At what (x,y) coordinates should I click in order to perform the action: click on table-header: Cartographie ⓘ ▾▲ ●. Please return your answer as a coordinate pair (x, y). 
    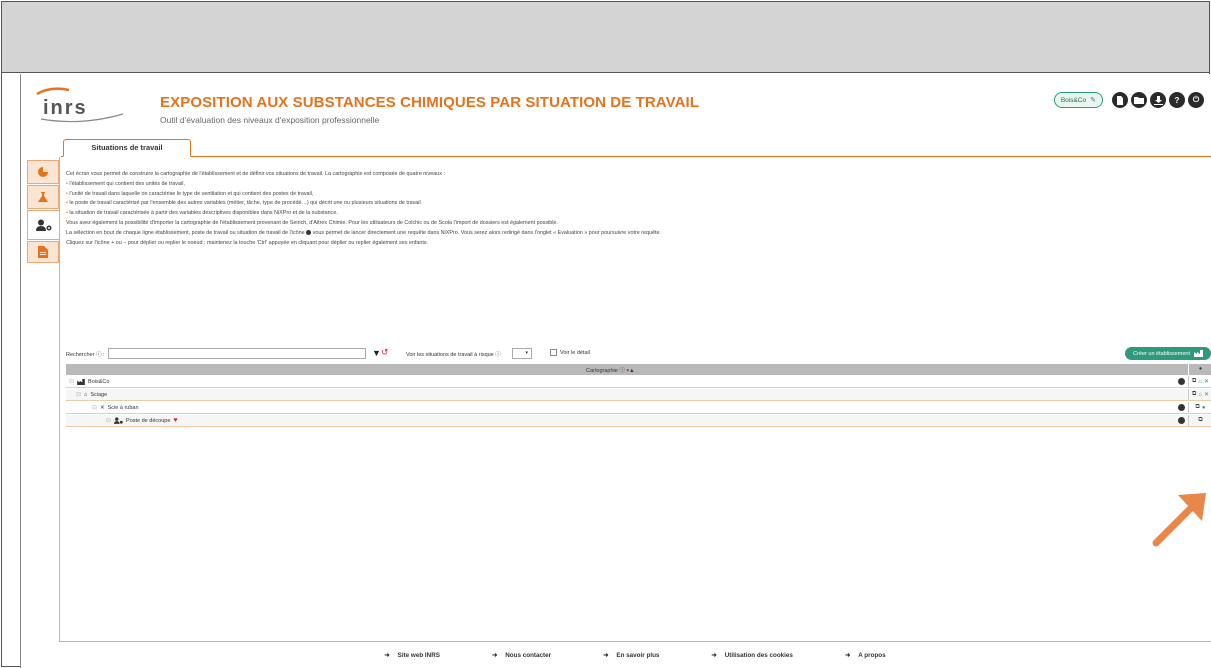
    Looking at the image, I should click on (638, 369).